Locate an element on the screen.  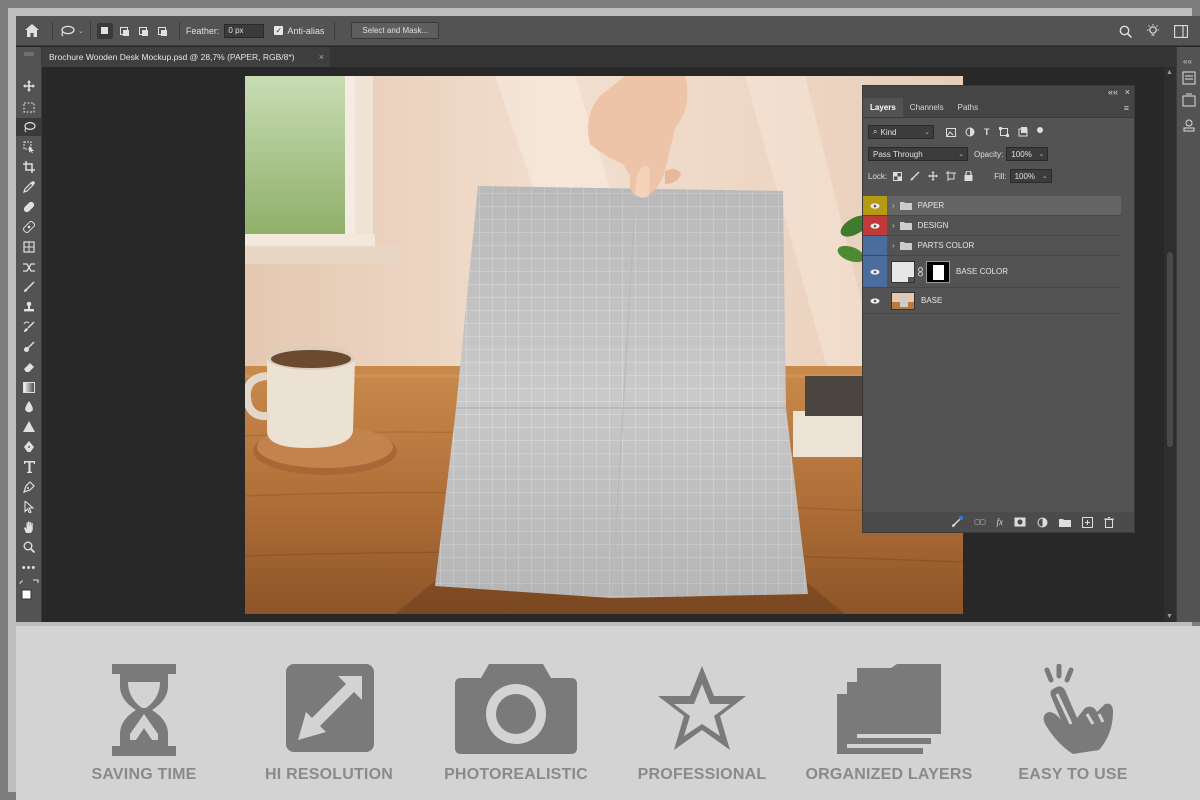
fx-icon: fx is located at coordinates (1000, 522).